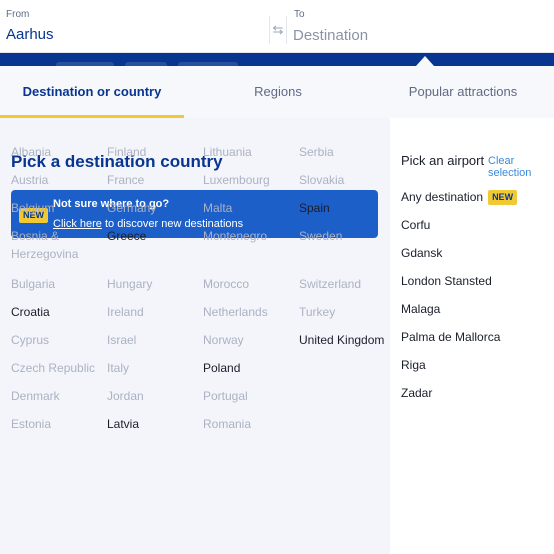 The width and height of the screenshot is (554, 554). What do you see at coordinates (316, 152) in the screenshot?
I see `country-item: Serbia` at bounding box center [316, 152].